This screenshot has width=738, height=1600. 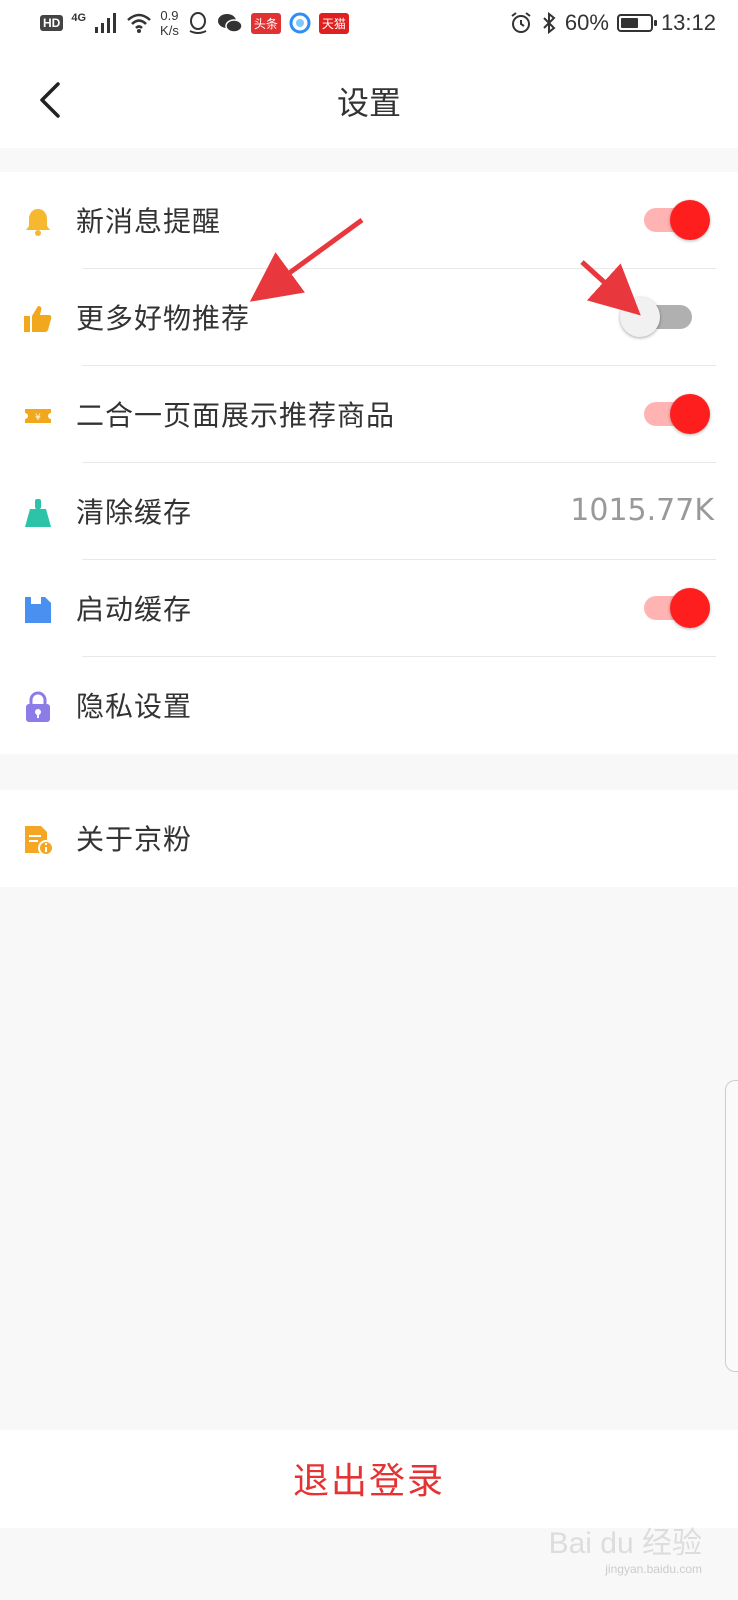 I want to click on network-type: 4G, so click(x=79, y=18).